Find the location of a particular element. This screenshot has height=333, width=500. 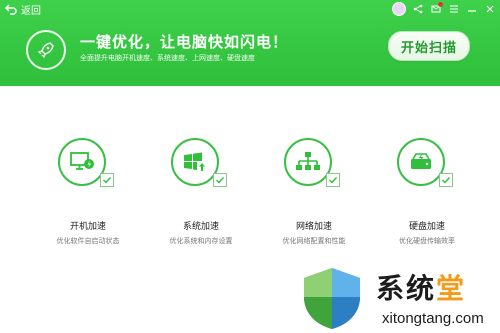

menu-icon is located at coordinates (454, 9).